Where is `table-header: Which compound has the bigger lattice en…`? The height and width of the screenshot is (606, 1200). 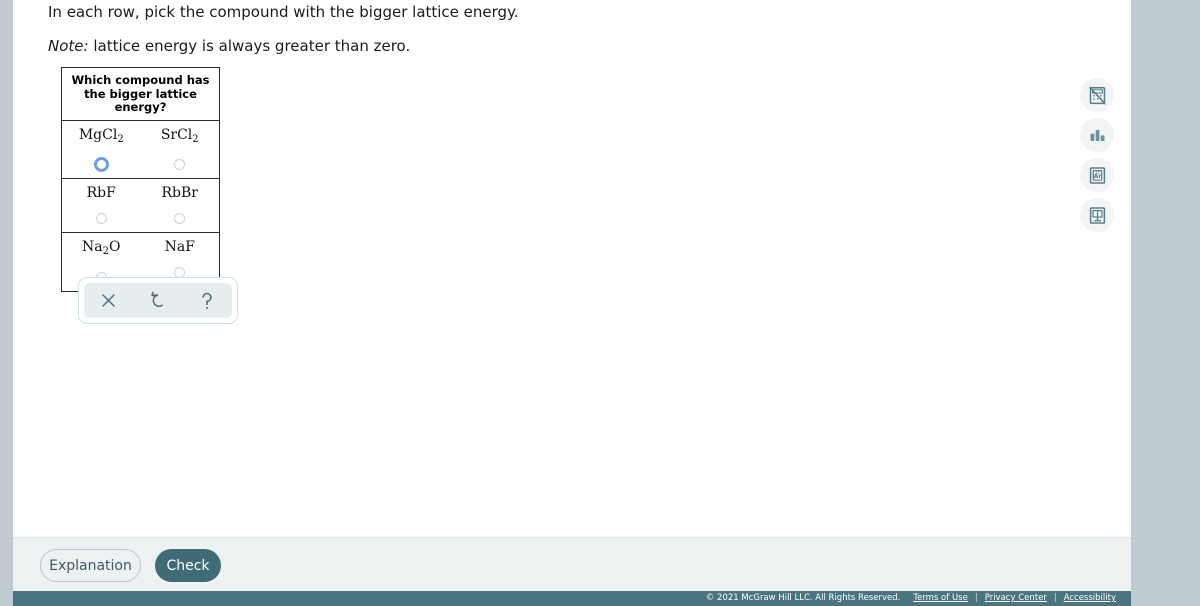 table-header: Which compound has the bigger lattice en… is located at coordinates (140, 94).